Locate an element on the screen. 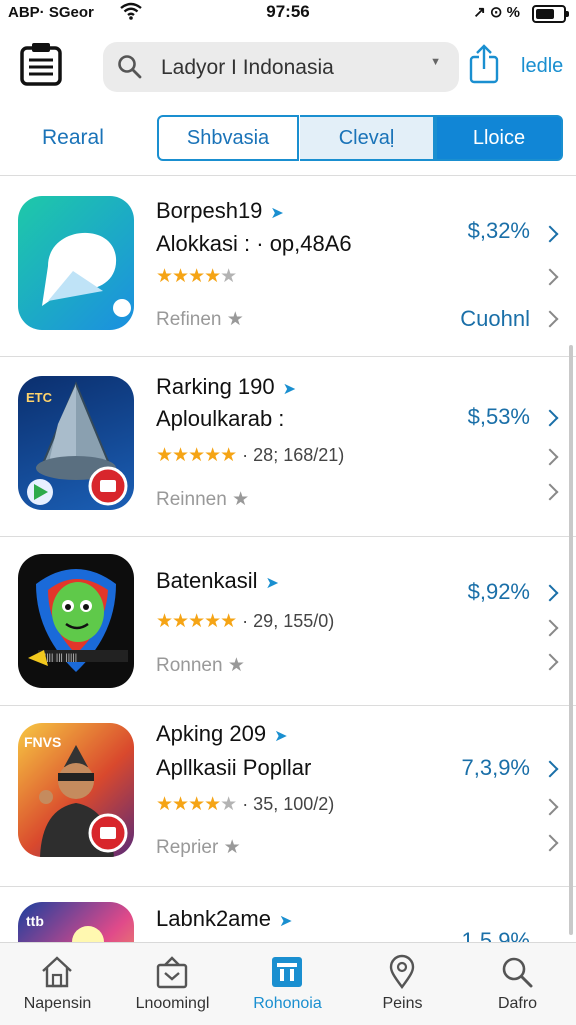 Image resolution: width=576 pixels, height=1025 pixels. nav-label: Lnoomingl is located at coordinates (172, 1003).